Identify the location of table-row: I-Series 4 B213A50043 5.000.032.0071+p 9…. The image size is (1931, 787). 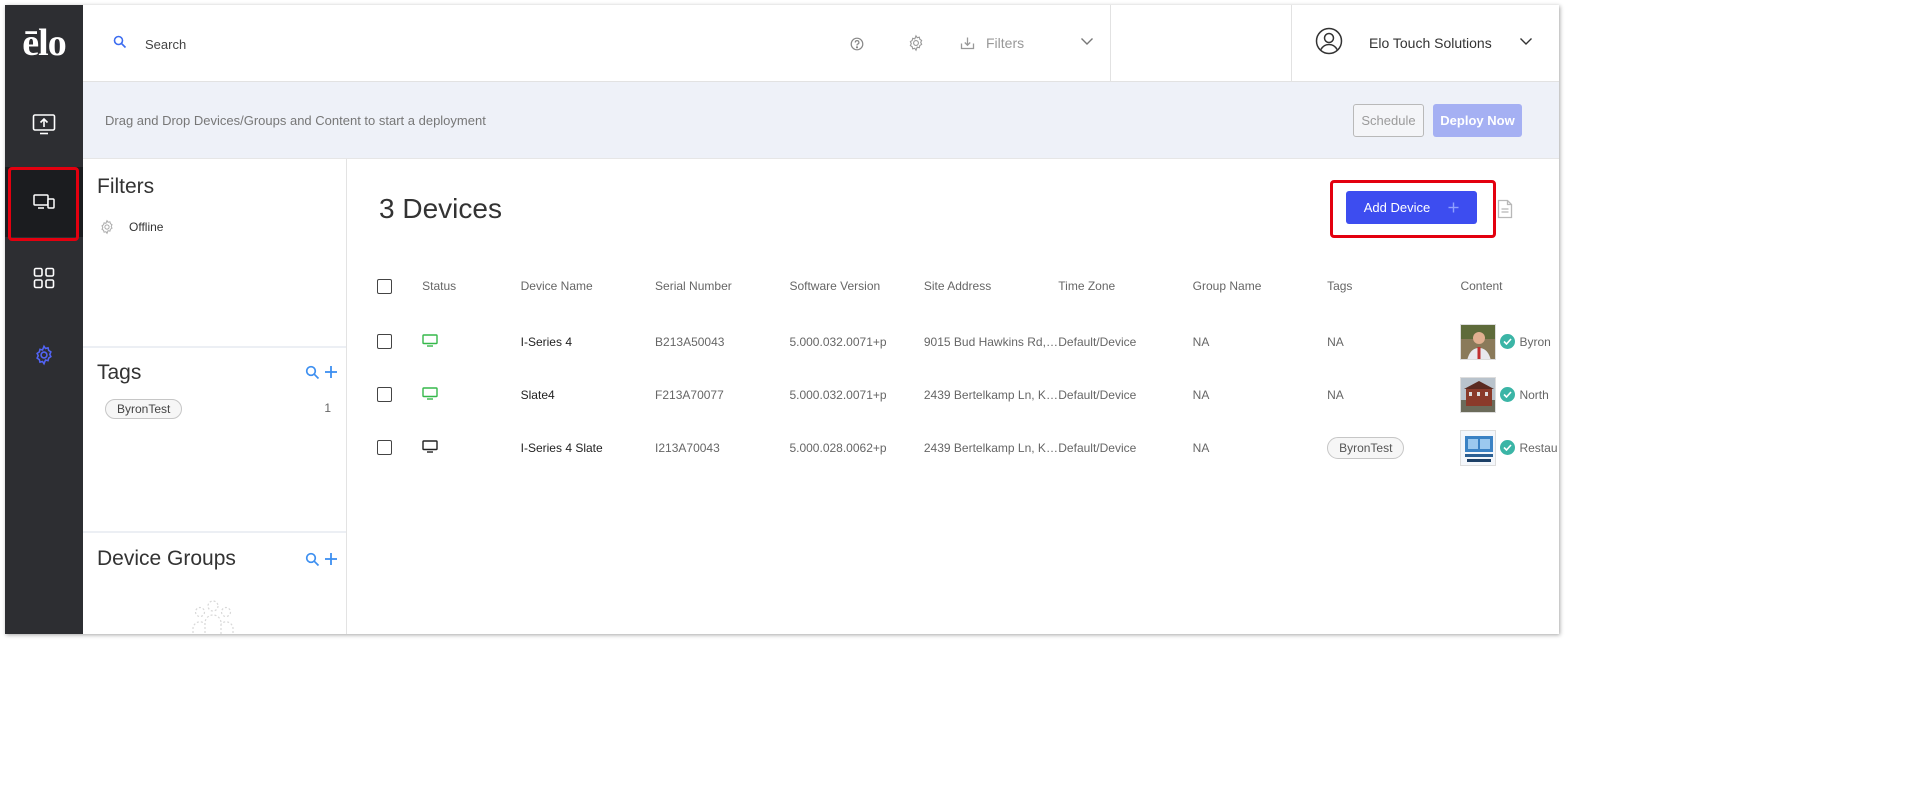
(967, 341).